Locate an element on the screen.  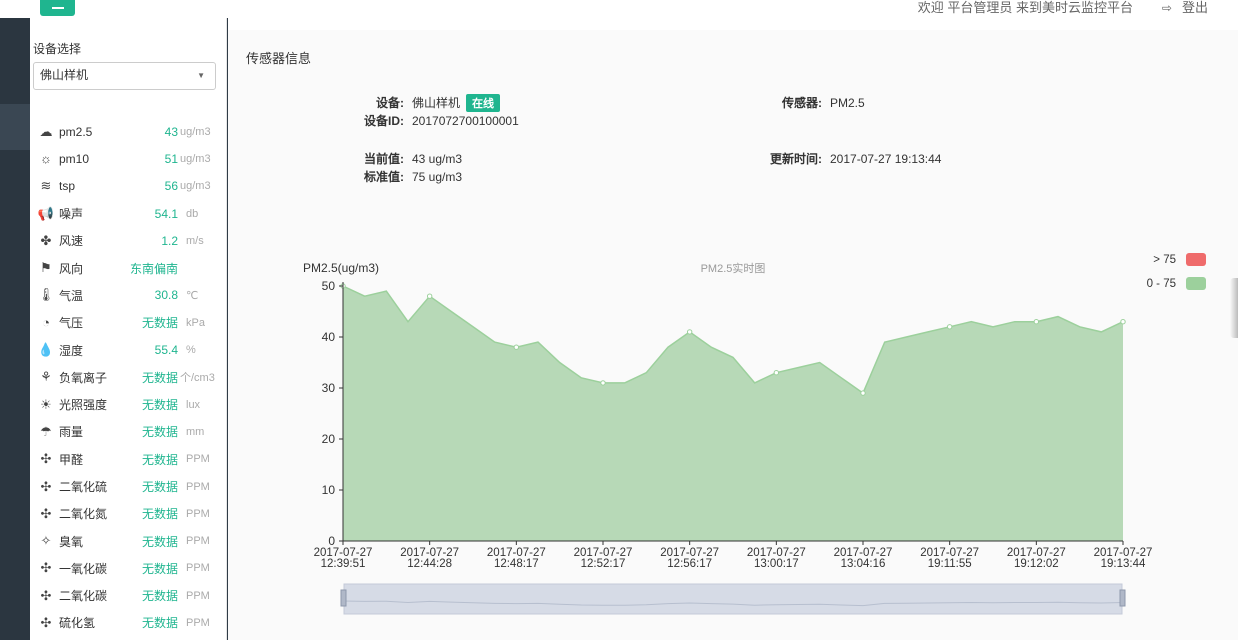
sensor-value: 55.4 is located at coordinates (166, 350).